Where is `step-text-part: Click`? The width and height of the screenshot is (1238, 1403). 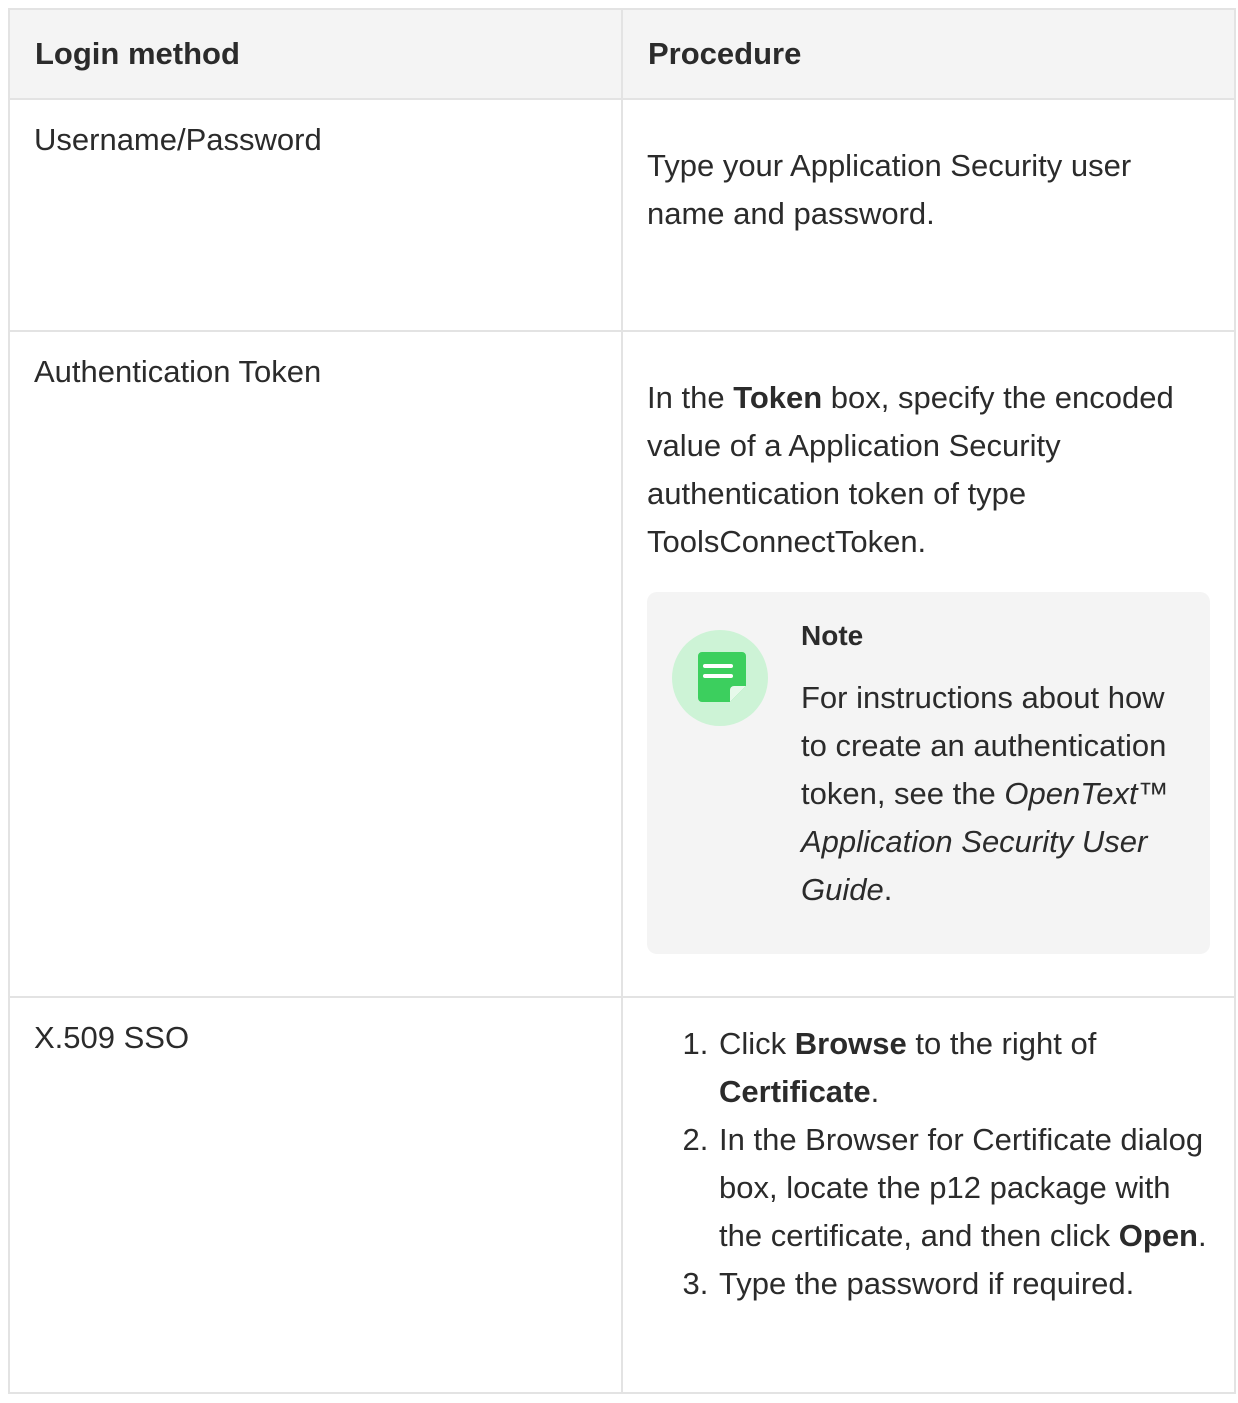 step-text-part: Click is located at coordinates (757, 1043).